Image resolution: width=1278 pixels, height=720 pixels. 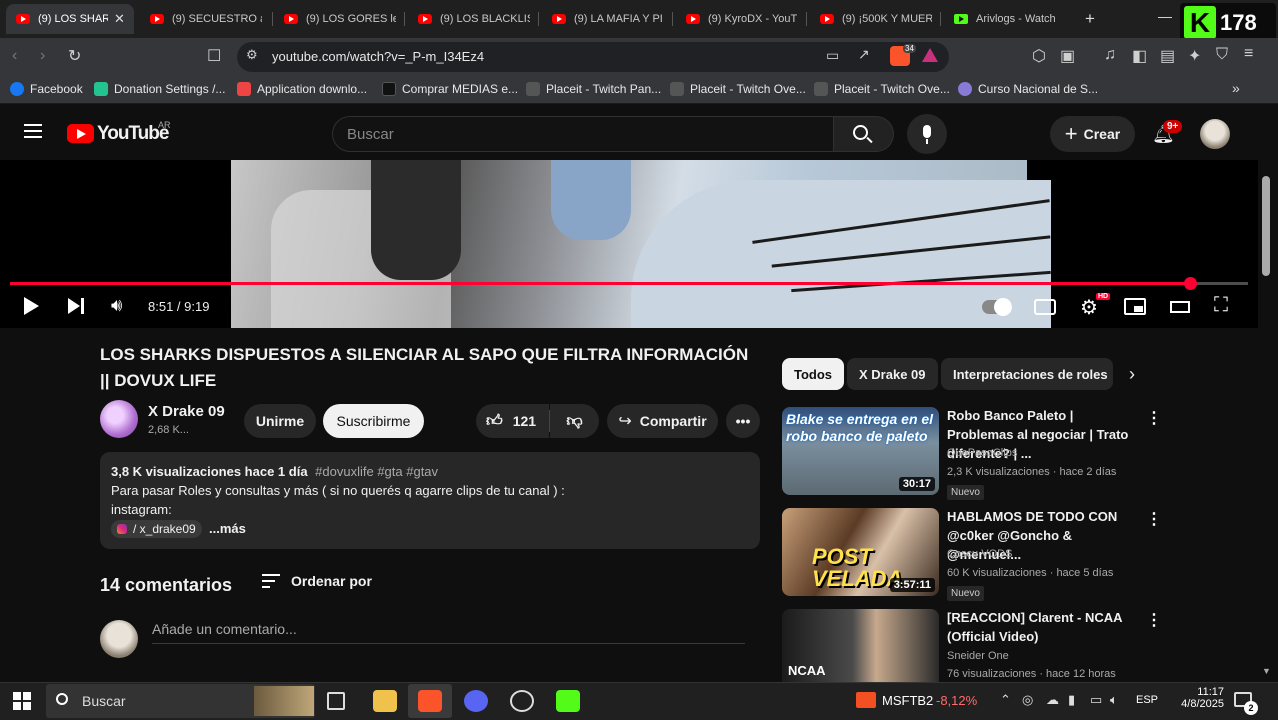 What do you see at coordinates (874, 19) in the screenshot?
I see `tab-500k: (9) ¡500K Y MUER` at bounding box center [874, 19].